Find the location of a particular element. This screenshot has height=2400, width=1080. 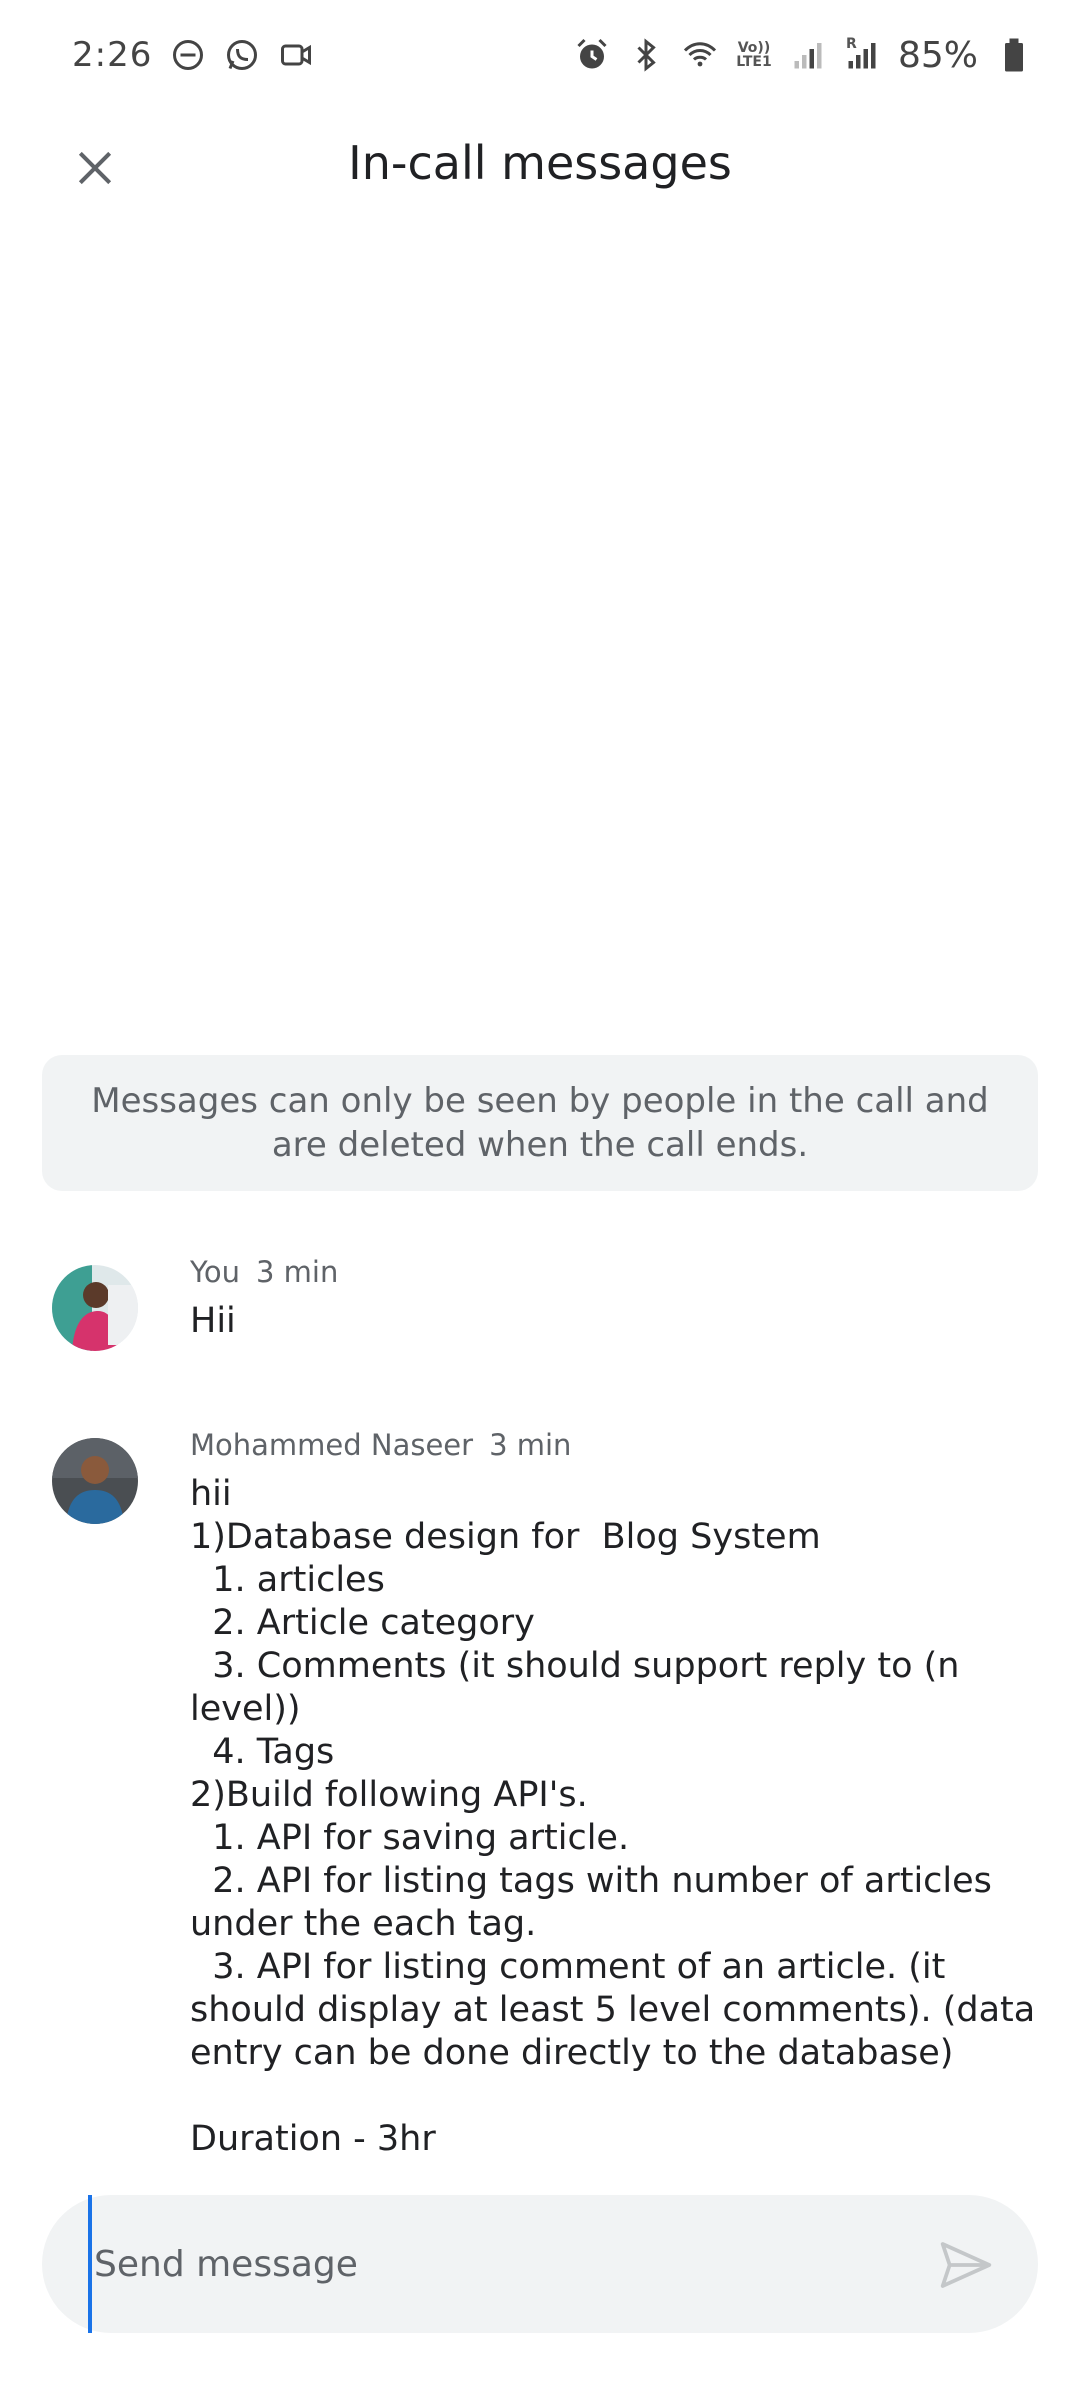

send-message-input is located at coordinates (498, 2264).